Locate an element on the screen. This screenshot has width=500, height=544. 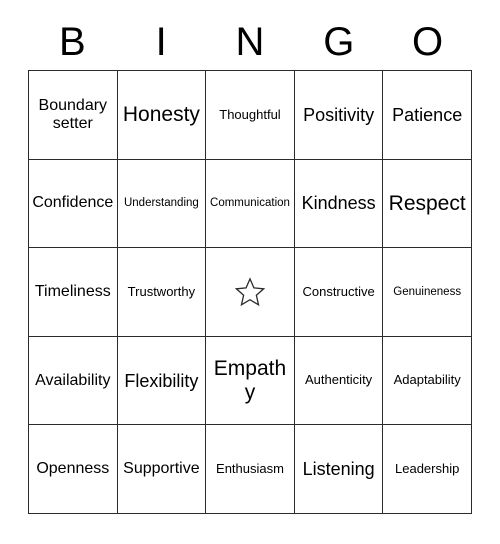
bingo-cell-label: Confidence is located at coordinates (73, 203).